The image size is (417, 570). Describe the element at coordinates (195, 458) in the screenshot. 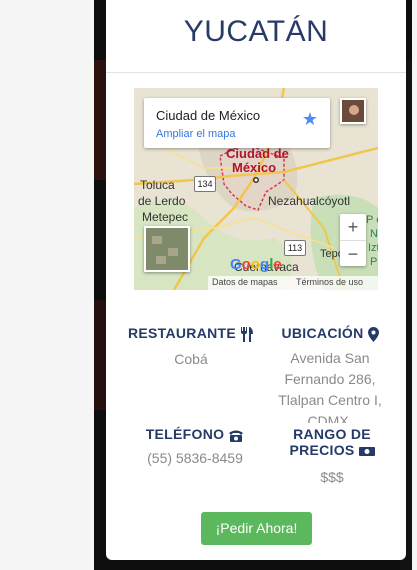

I see `phone-number: (55) 5836-8459` at that location.